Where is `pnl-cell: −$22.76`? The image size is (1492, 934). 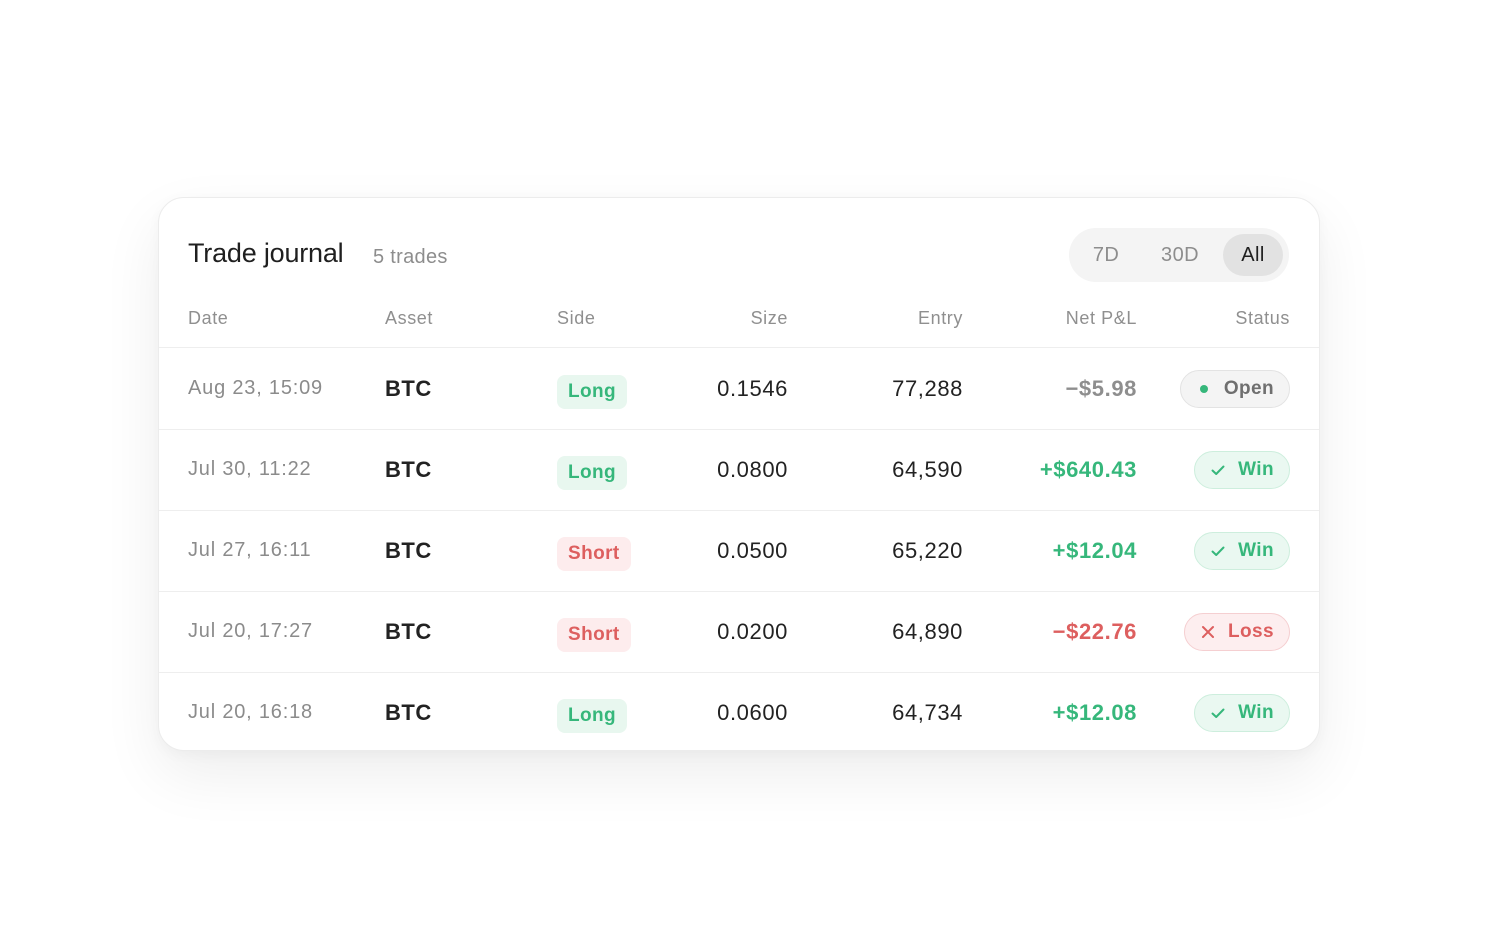 pnl-cell: −$22.76 is located at coordinates (1095, 631).